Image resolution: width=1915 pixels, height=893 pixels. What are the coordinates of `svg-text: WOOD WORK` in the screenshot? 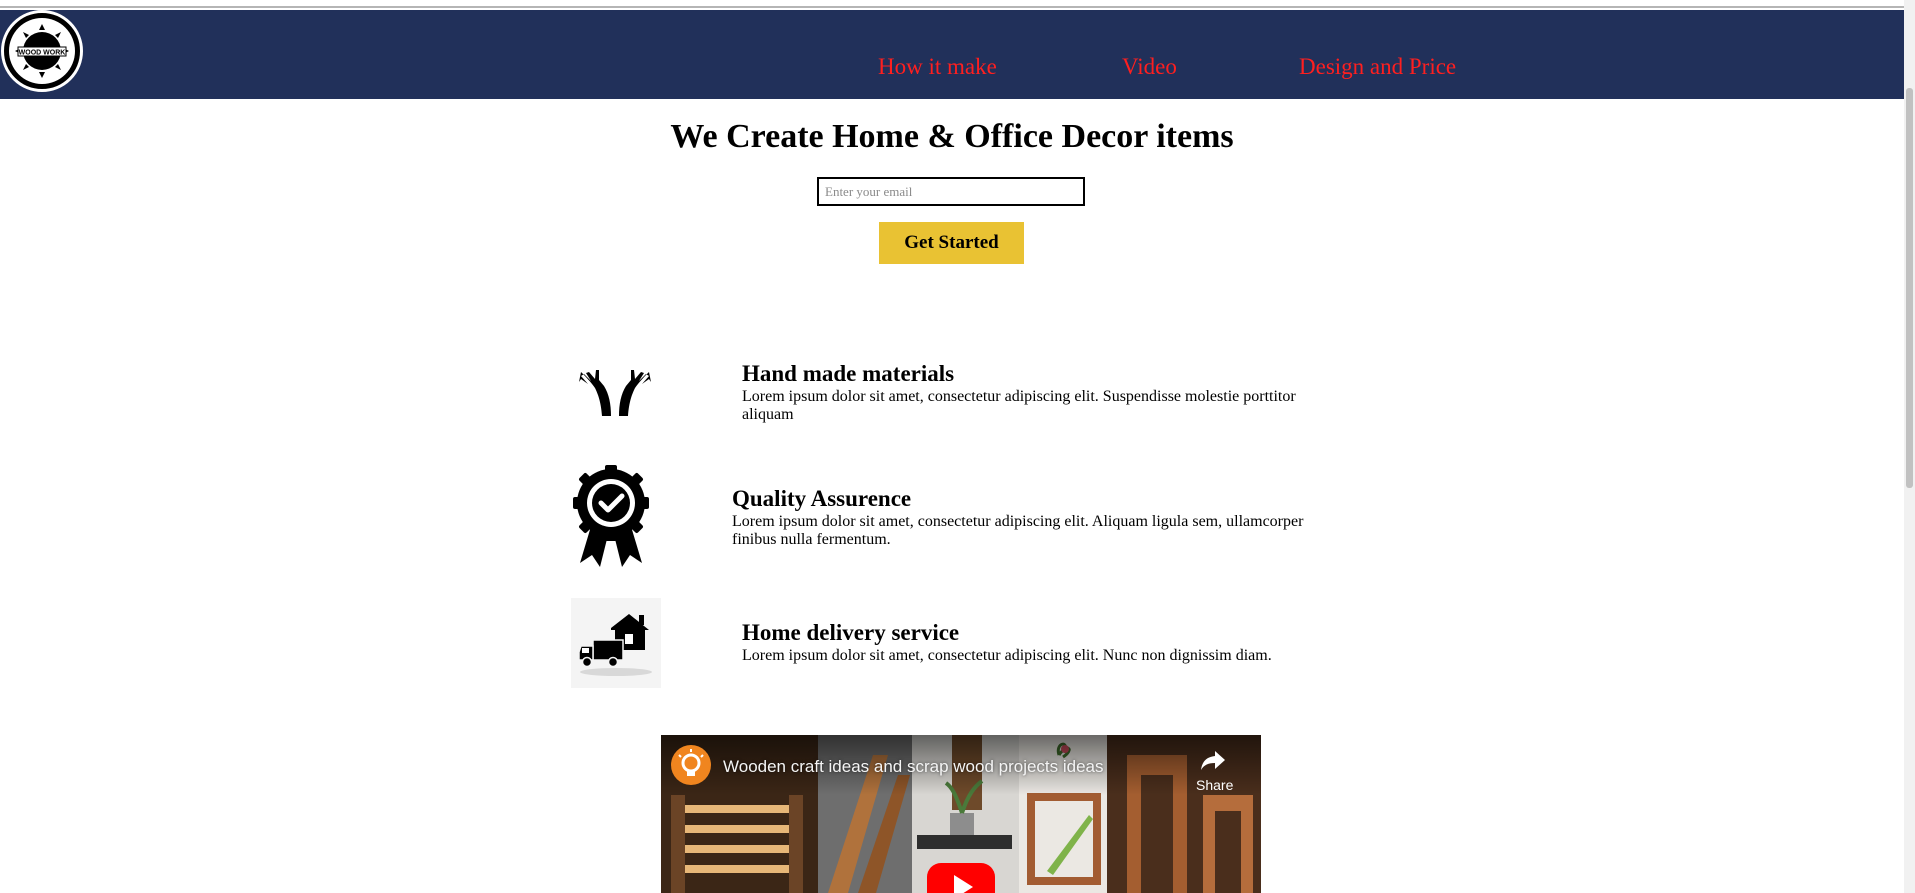 It's located at (42, 53).